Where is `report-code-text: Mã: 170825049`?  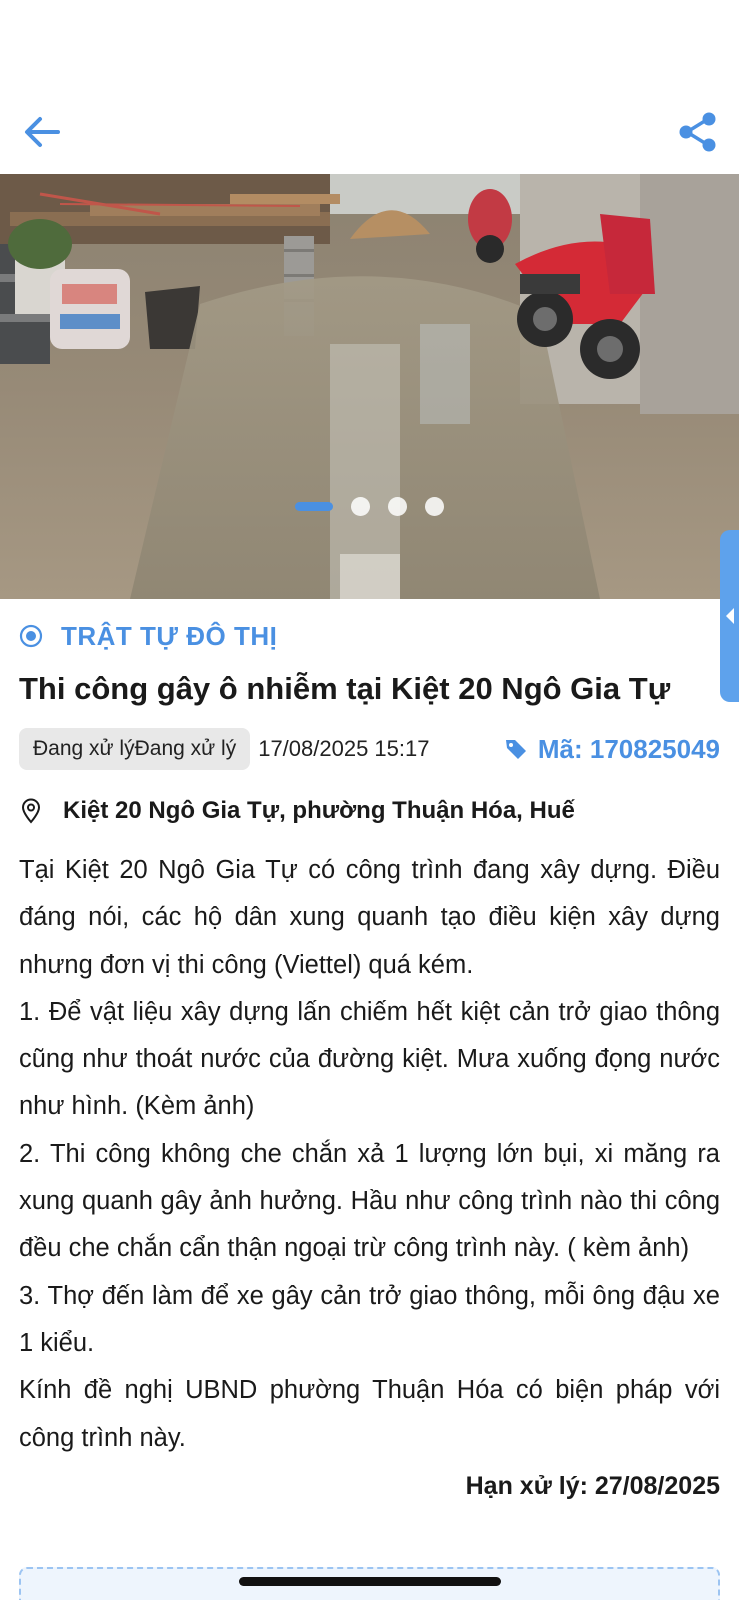 report-code-text: Mã: 170825049 is located at coordinates (628, 748).